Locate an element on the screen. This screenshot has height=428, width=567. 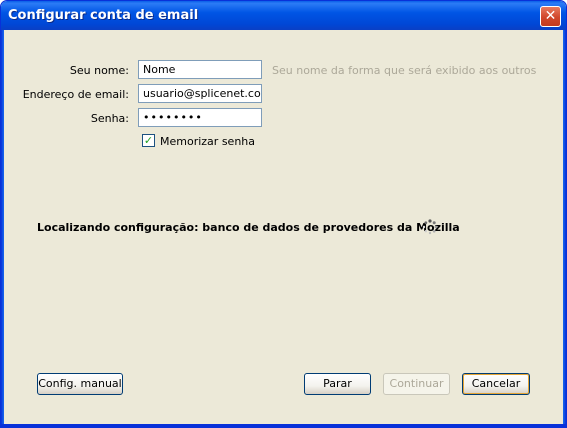
manual-config-button: Config. manual is located at coordinates (80, 384).